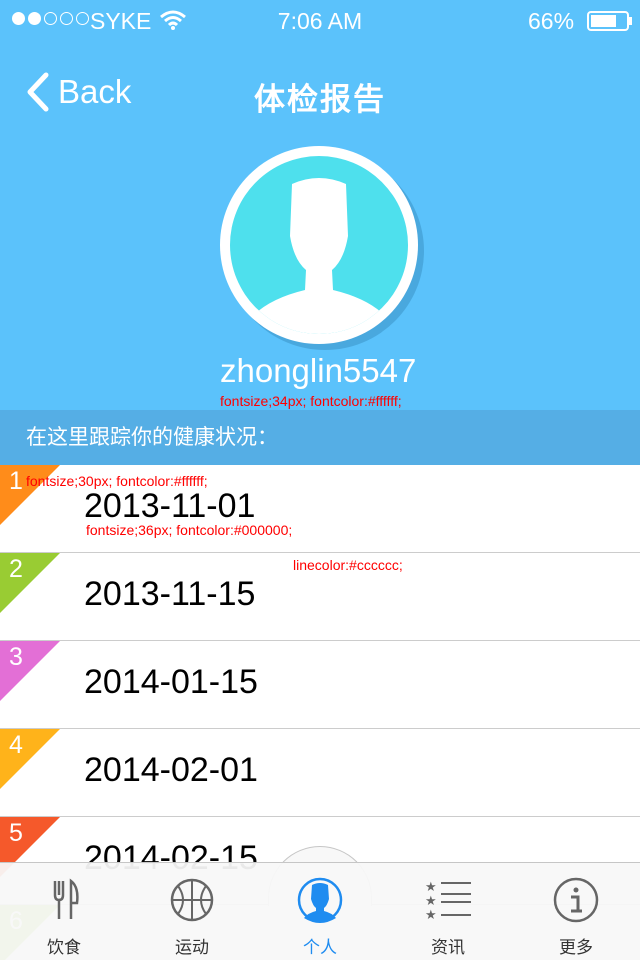 This screenshot has height=960, width=640. Describe the element at coordinates (319, 256) in the screenshot. I see `user-silhouette-icon` at that location.